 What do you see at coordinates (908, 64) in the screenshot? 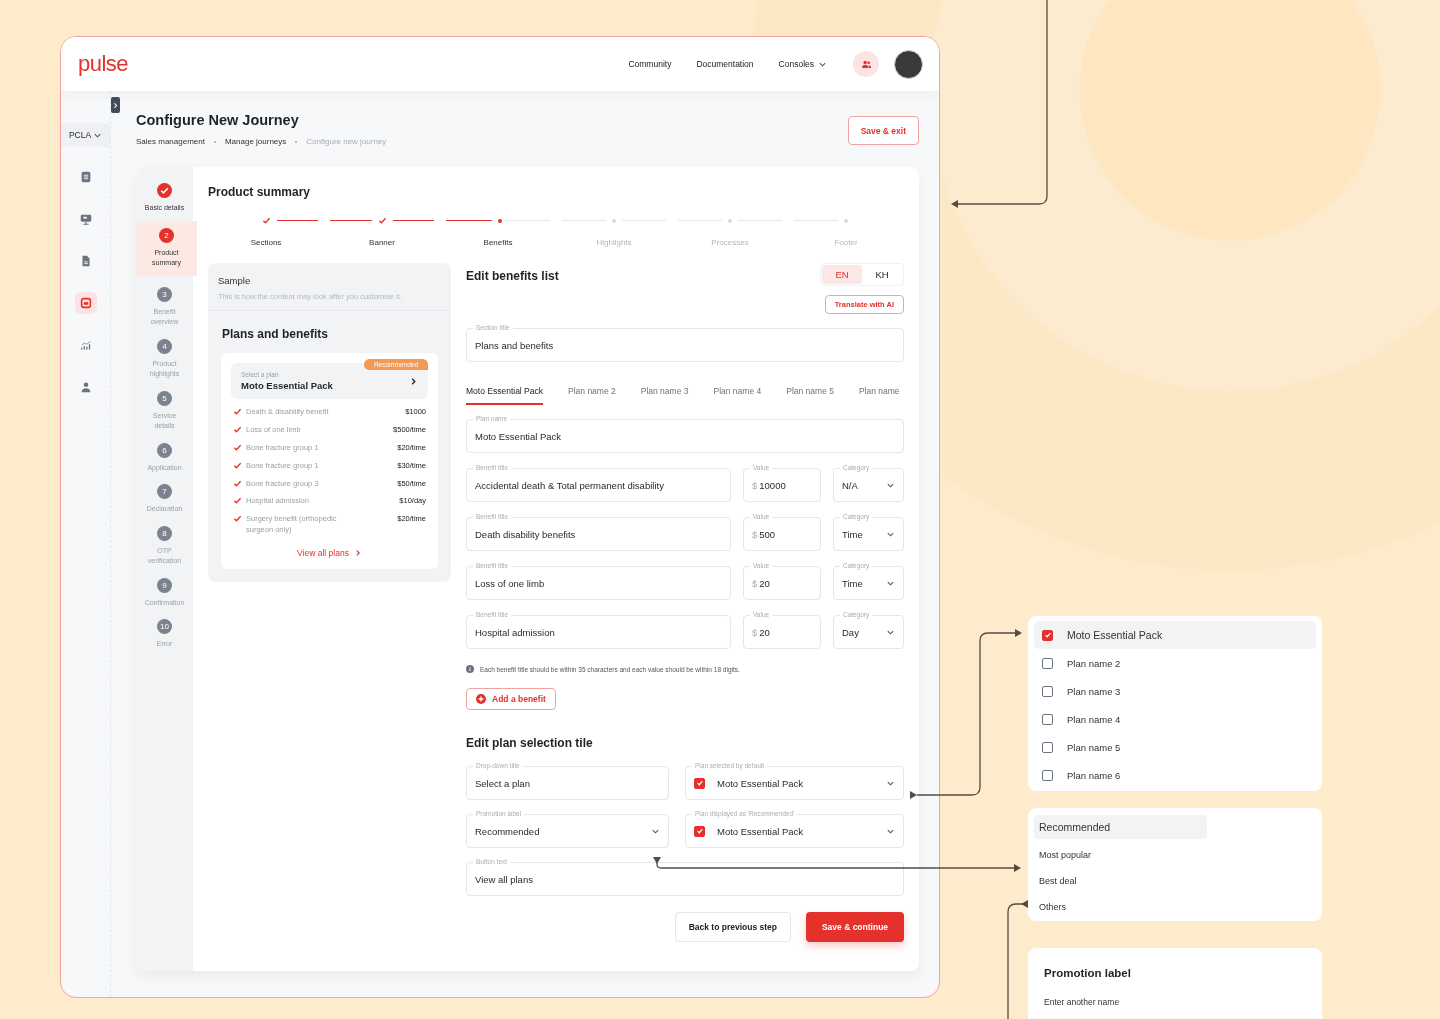
I see `avatar` at bounding box center [908, 64].